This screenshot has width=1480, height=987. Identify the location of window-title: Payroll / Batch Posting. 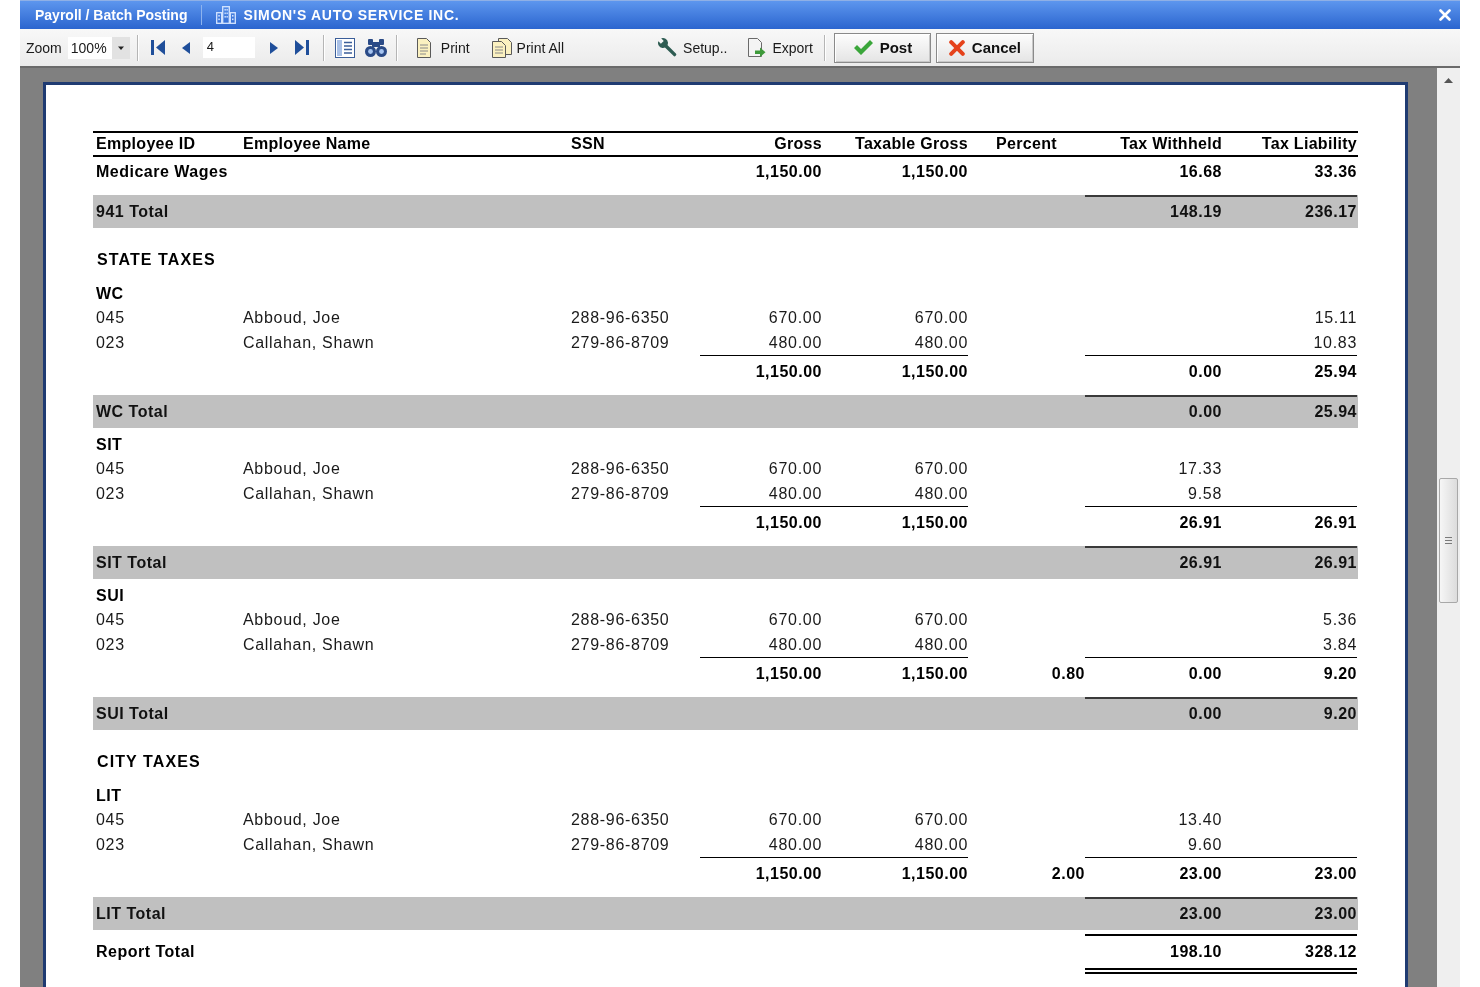
(111, 15).